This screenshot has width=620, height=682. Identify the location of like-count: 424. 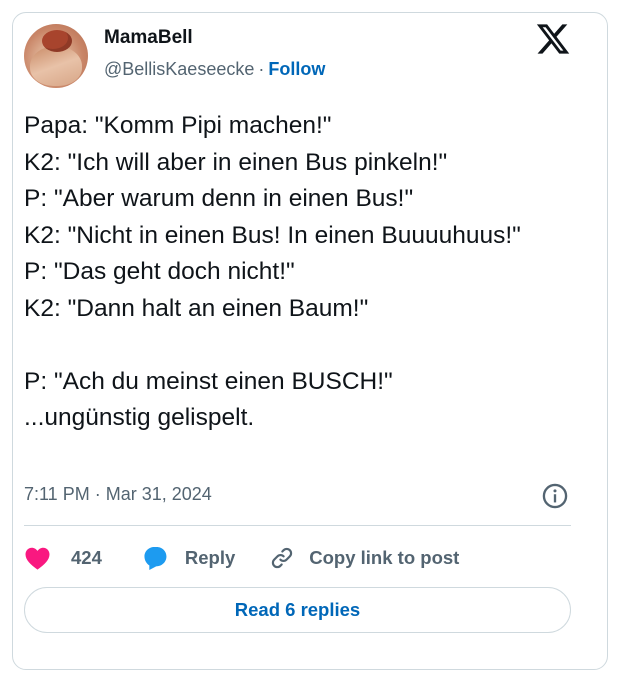
(86, 557).